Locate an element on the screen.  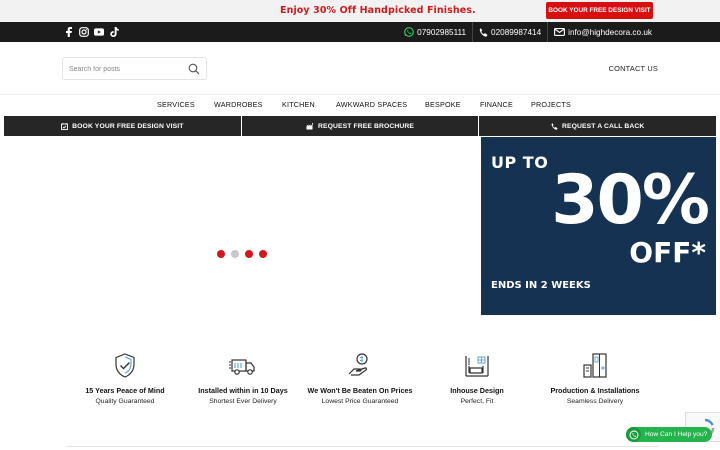
wardrobe-install-icon is located at coordinates (595, 365).